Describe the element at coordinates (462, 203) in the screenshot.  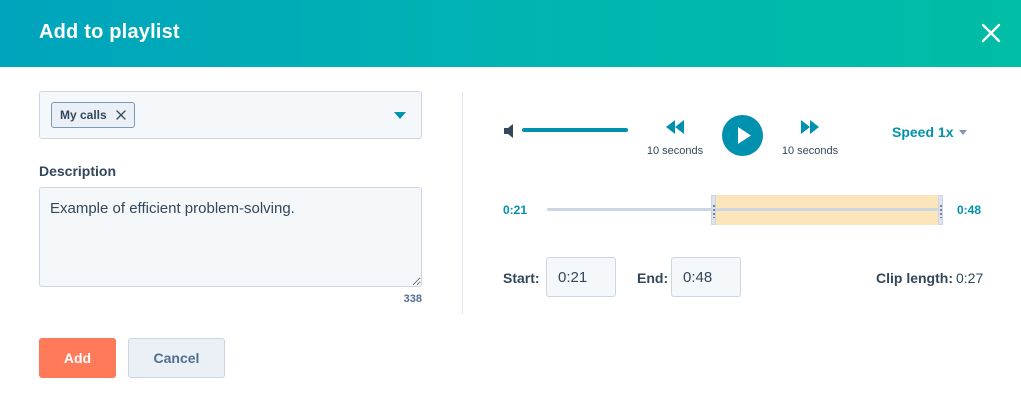
I see `column-divider` at that location.